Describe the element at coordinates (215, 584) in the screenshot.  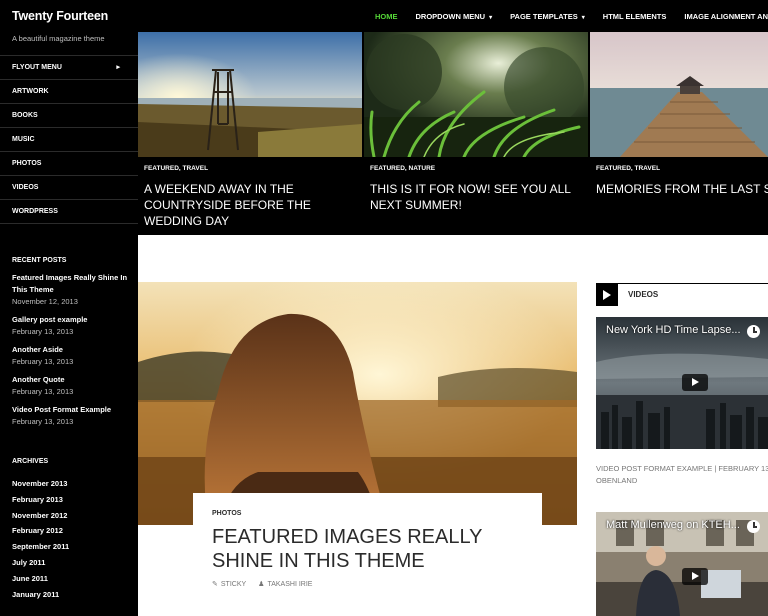
I see `pin-icon: ✎` at that location.